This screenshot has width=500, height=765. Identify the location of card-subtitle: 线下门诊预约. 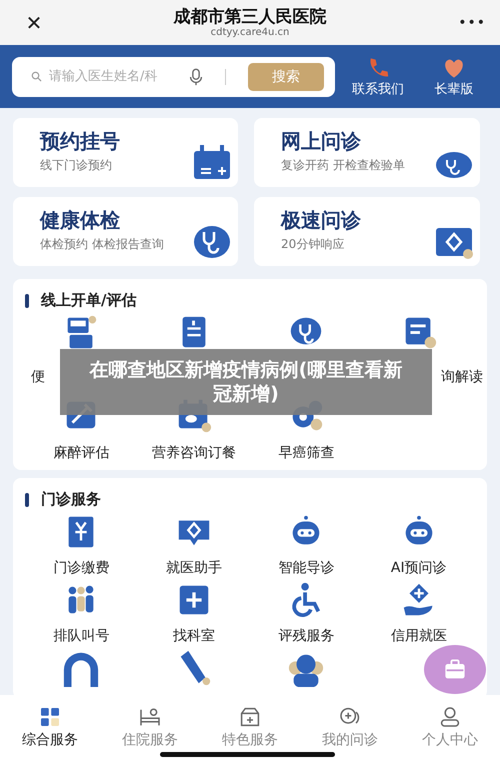
(76, 165).